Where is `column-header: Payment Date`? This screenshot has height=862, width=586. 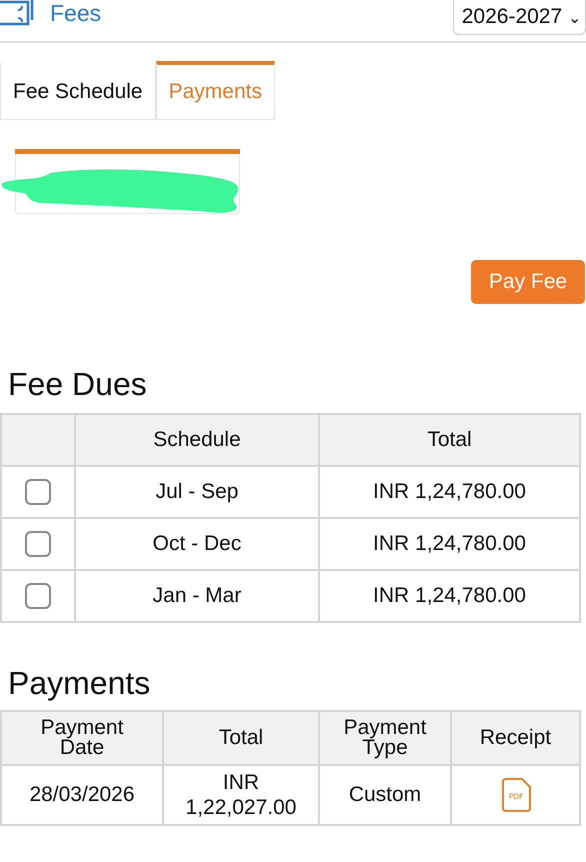 column-header: Payment Date is located at coordinates (82, 738).